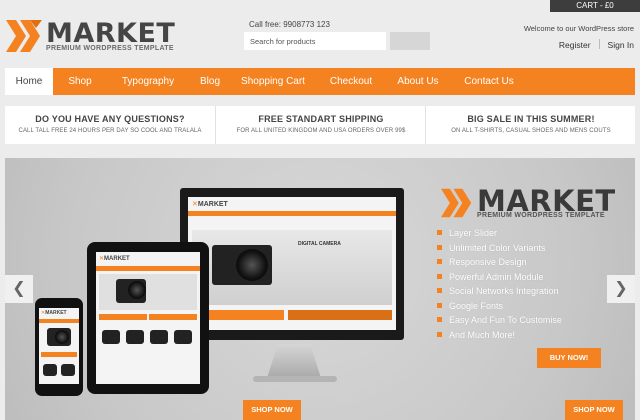  I want to click on feature-item: Responsive Design, so click(499, 262).